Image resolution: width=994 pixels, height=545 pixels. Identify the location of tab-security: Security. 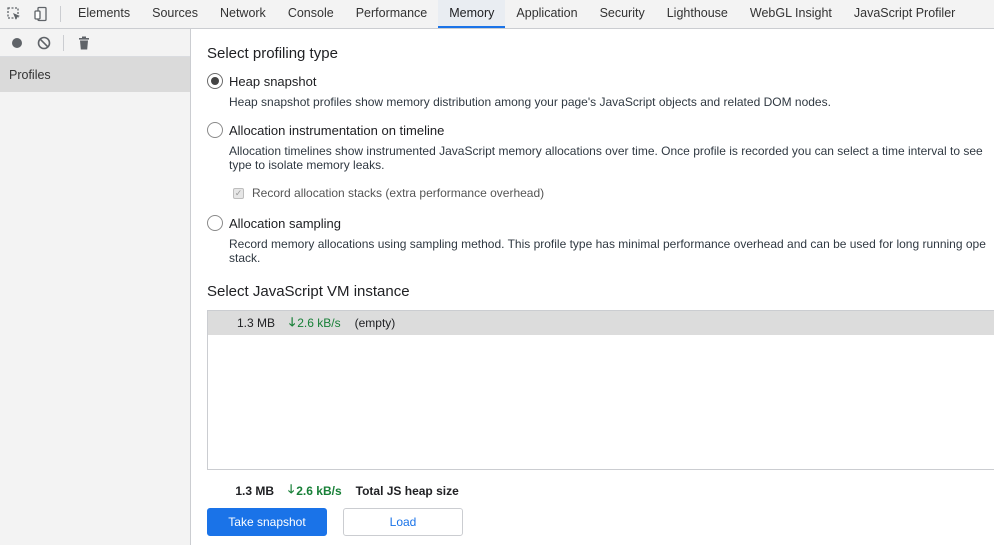
(622, 14).